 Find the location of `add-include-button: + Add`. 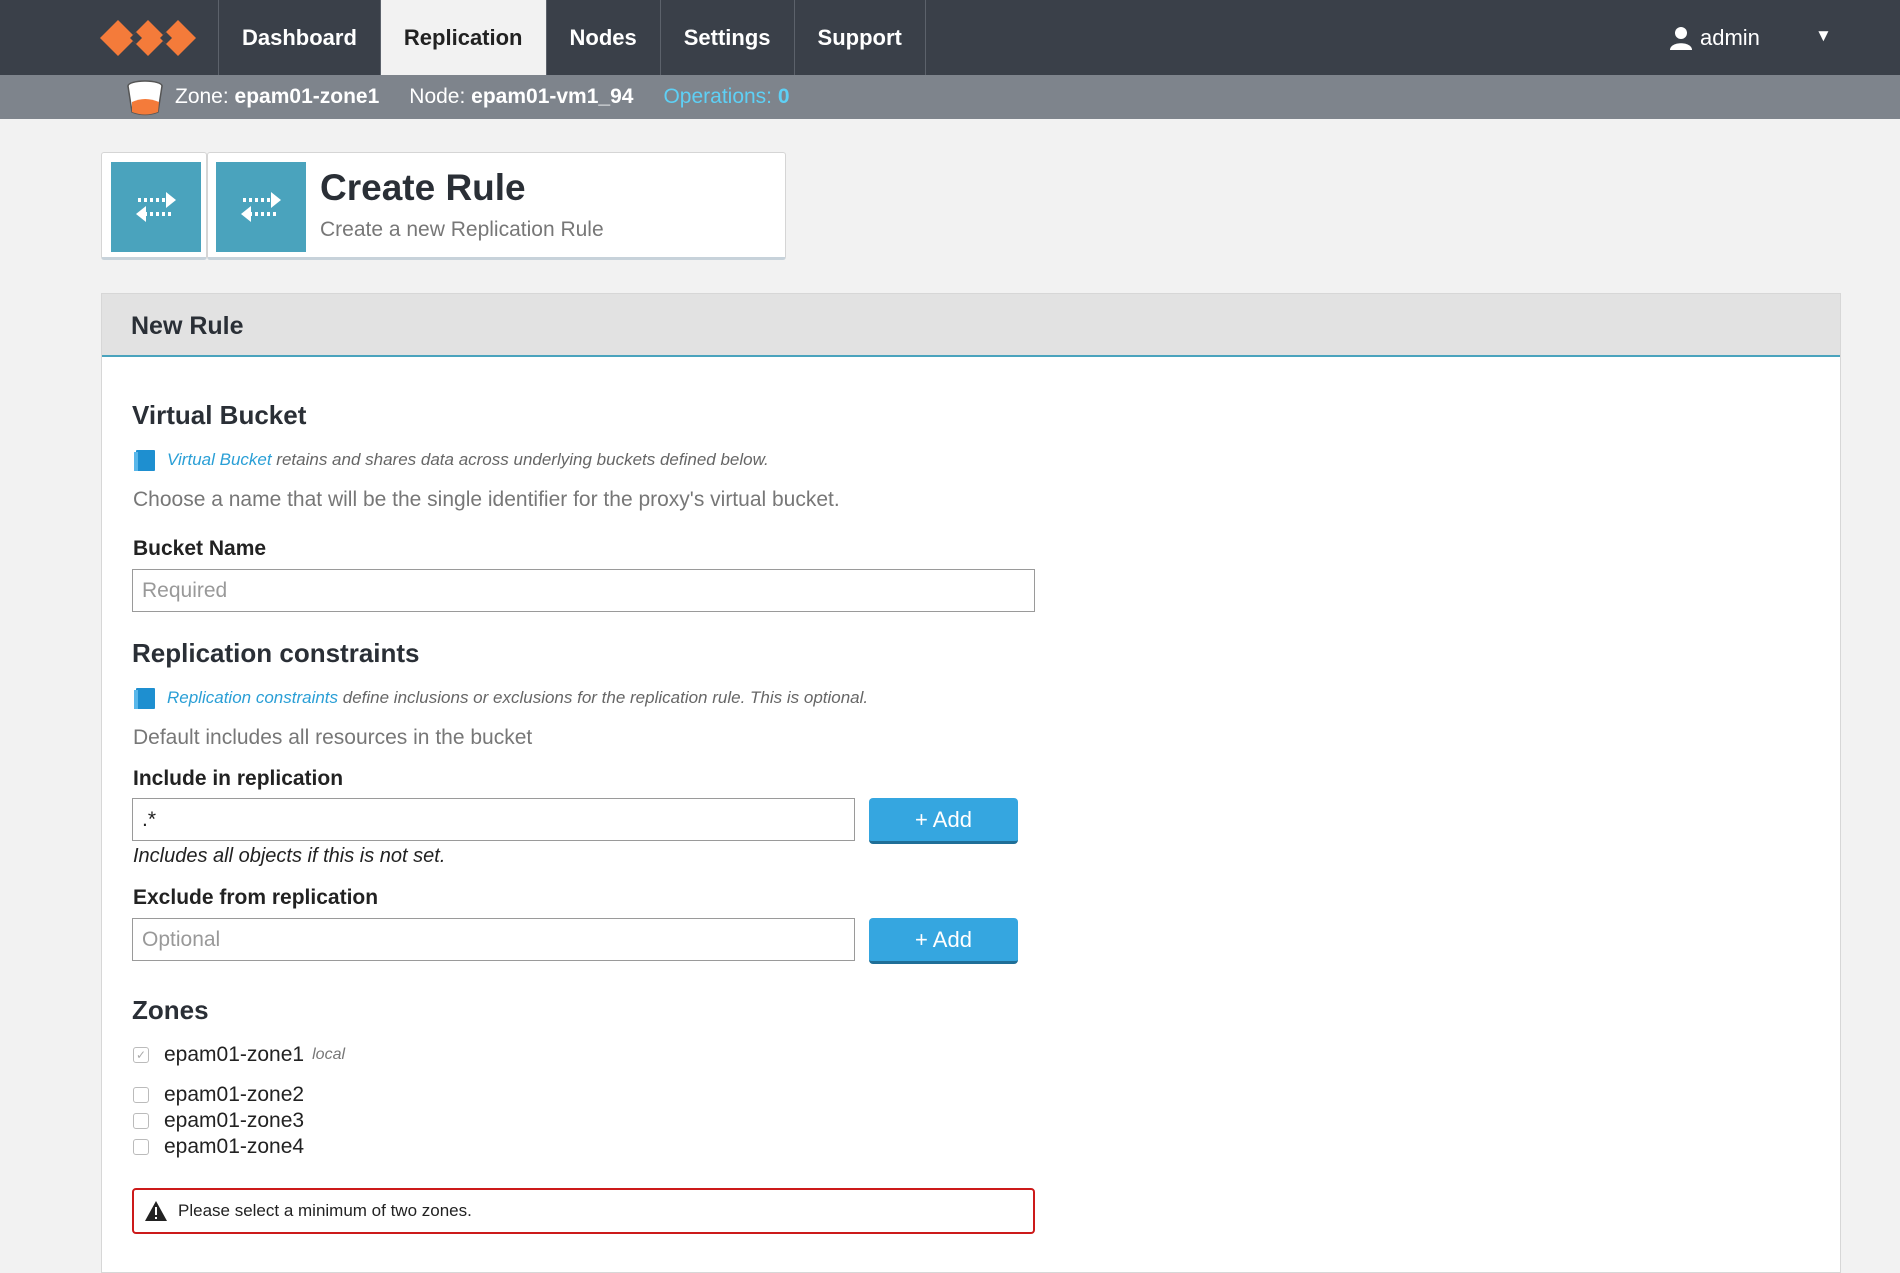

add-include-button: + Add is located at coordinates (943, 821).